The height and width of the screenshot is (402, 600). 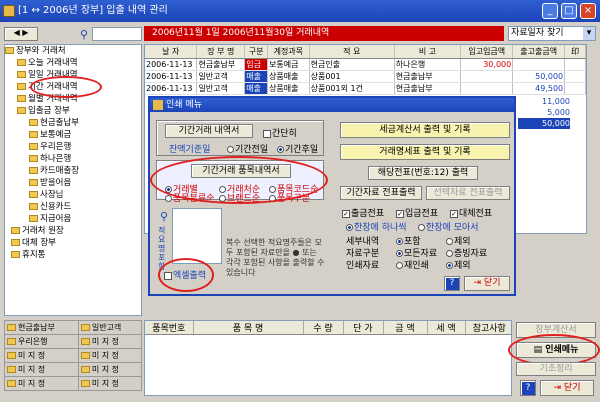 I want to click on sort-select-value: 자료일자 찾기, so click(x=537, y=33).